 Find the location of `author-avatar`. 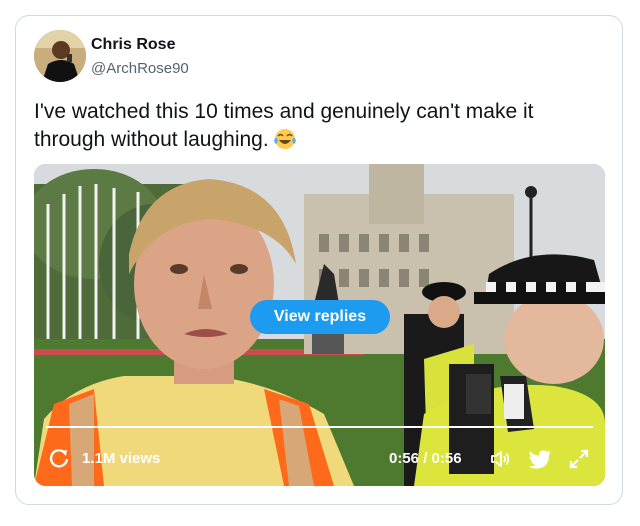

author-avatar is located at coordinates (60, 56).